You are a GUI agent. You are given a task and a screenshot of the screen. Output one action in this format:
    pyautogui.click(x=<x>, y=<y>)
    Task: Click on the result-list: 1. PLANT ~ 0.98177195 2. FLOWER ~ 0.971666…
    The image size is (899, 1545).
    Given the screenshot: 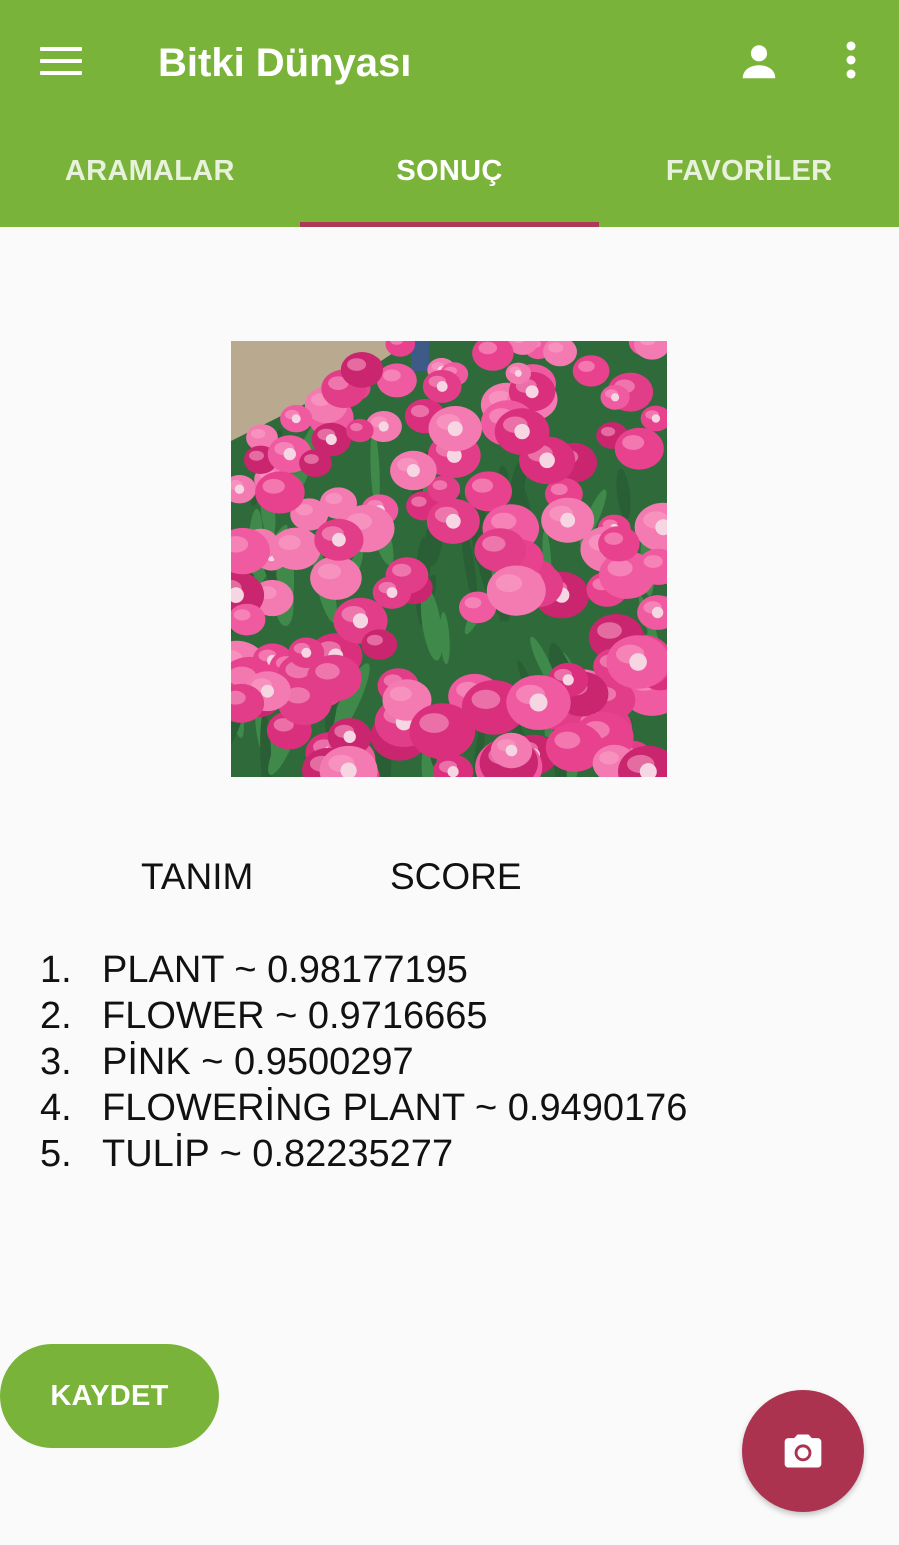 What is the action you would take?
    pyautogui.click(x=363, y=1062)
    